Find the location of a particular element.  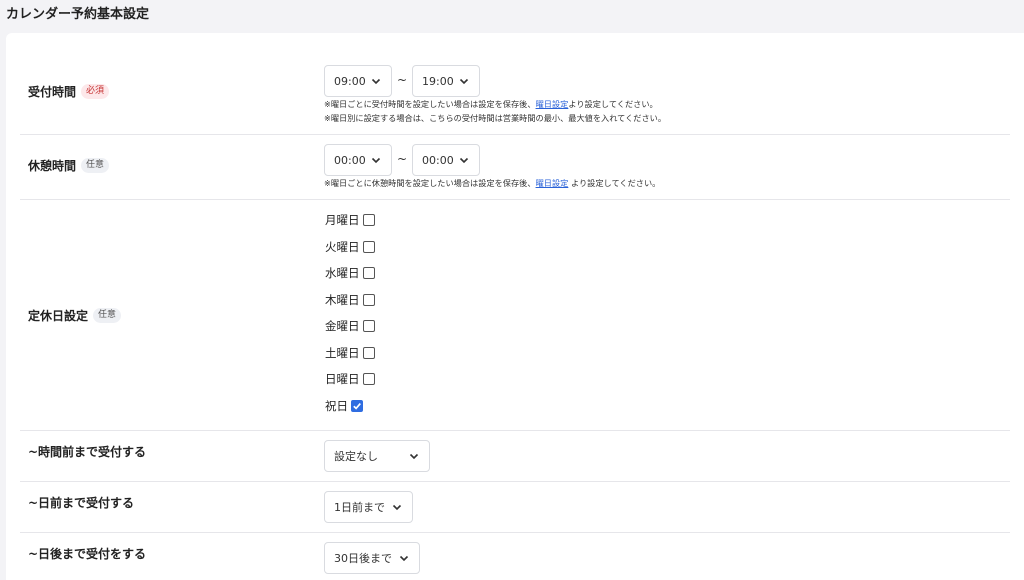

days-after-select: 30日後まで is located at coordinates (372, 558).